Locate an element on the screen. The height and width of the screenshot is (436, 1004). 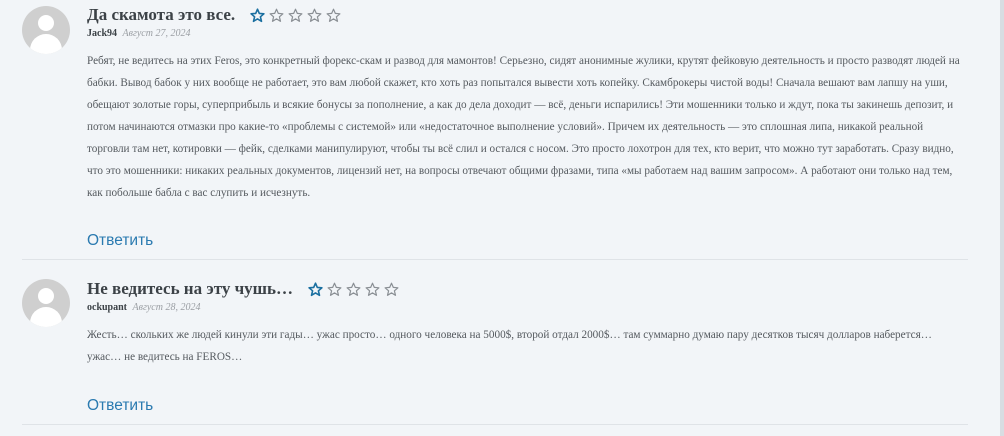
scrollbar-track is located at coordinates (1002, 218).